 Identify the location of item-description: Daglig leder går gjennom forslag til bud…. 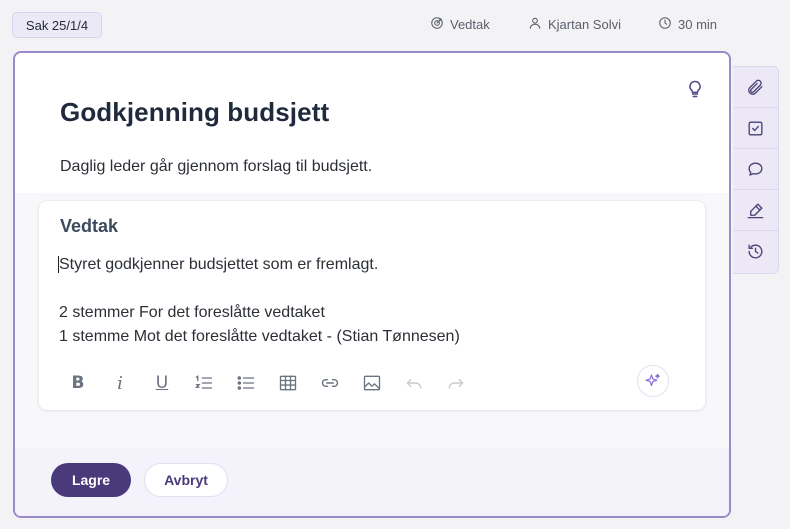
(216, 166).